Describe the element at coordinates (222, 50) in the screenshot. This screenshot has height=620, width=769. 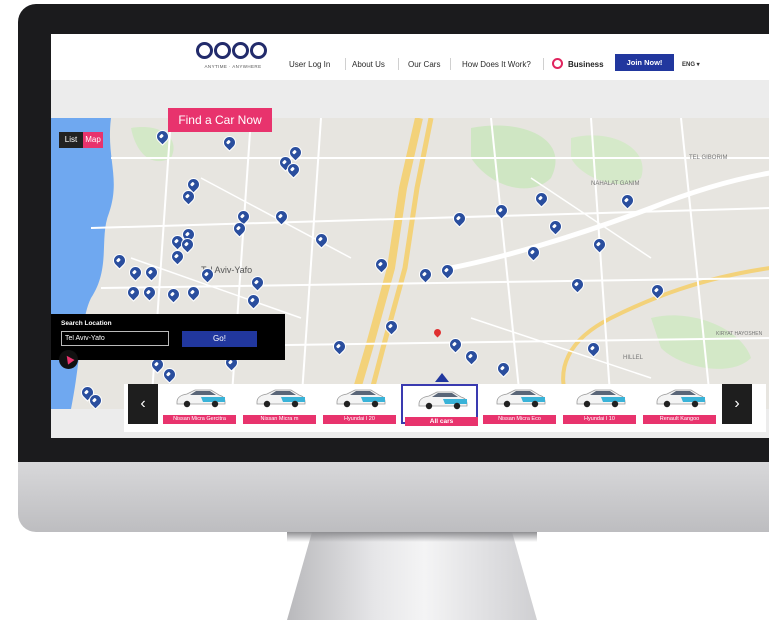
I see `logo-letter-o` at that location.